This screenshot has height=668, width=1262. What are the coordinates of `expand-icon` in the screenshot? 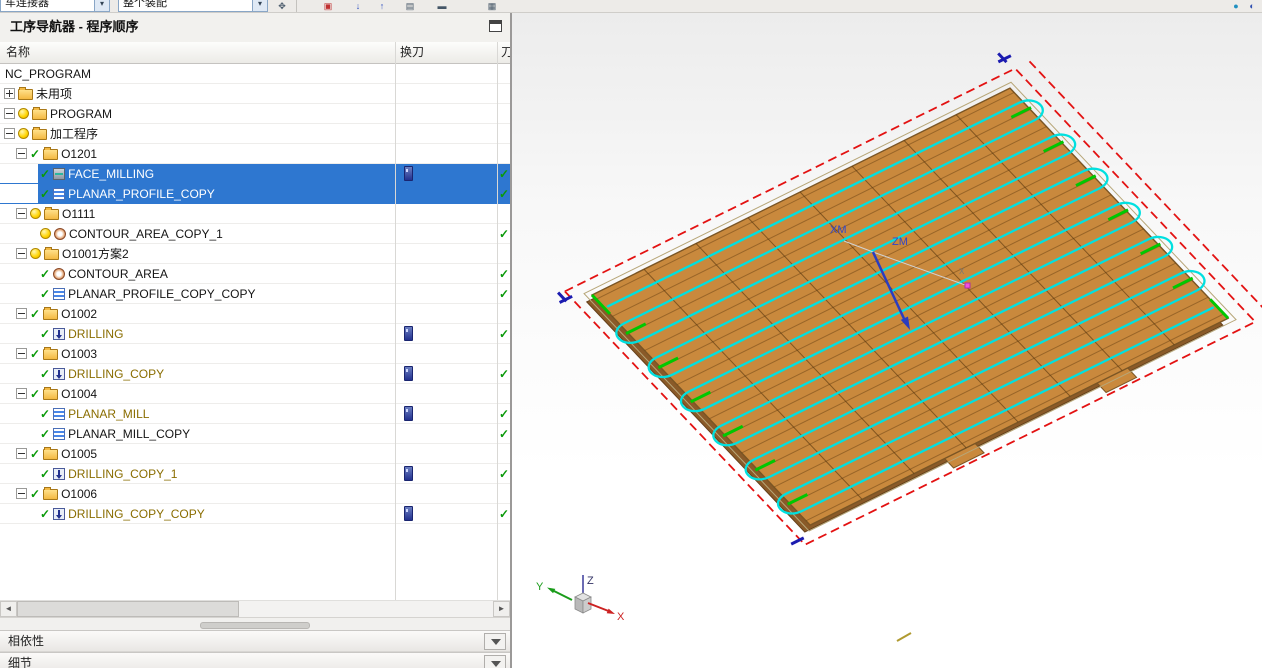 It's located at (9, 93).